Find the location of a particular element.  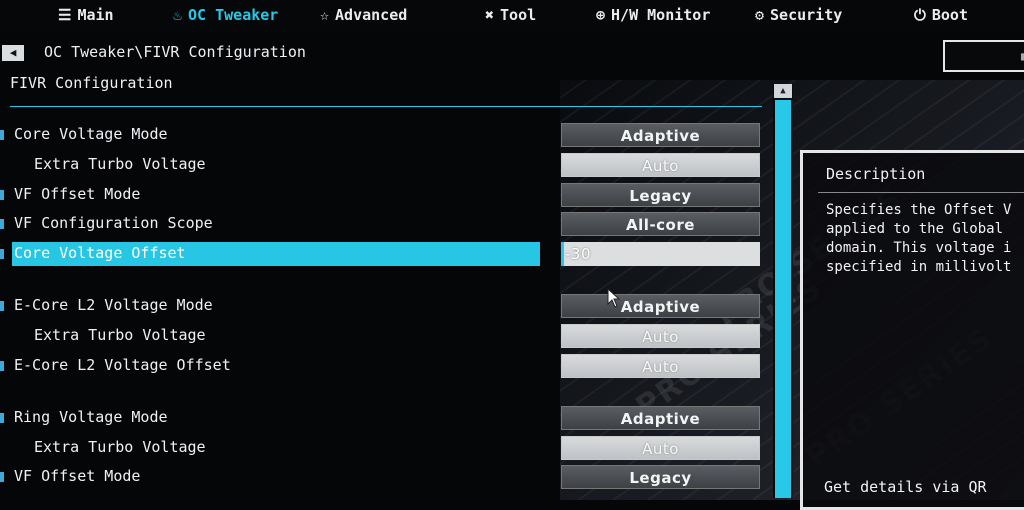

tab-advanced-label: Advanced is located at coordinates (371, 15).